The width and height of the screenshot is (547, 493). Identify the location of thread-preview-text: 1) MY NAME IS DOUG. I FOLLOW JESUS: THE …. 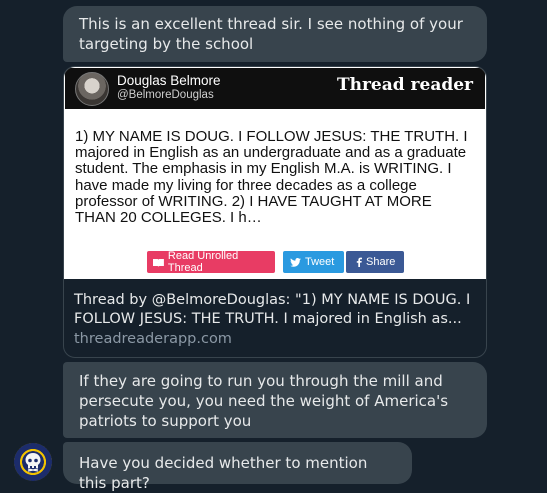
(271, 177).